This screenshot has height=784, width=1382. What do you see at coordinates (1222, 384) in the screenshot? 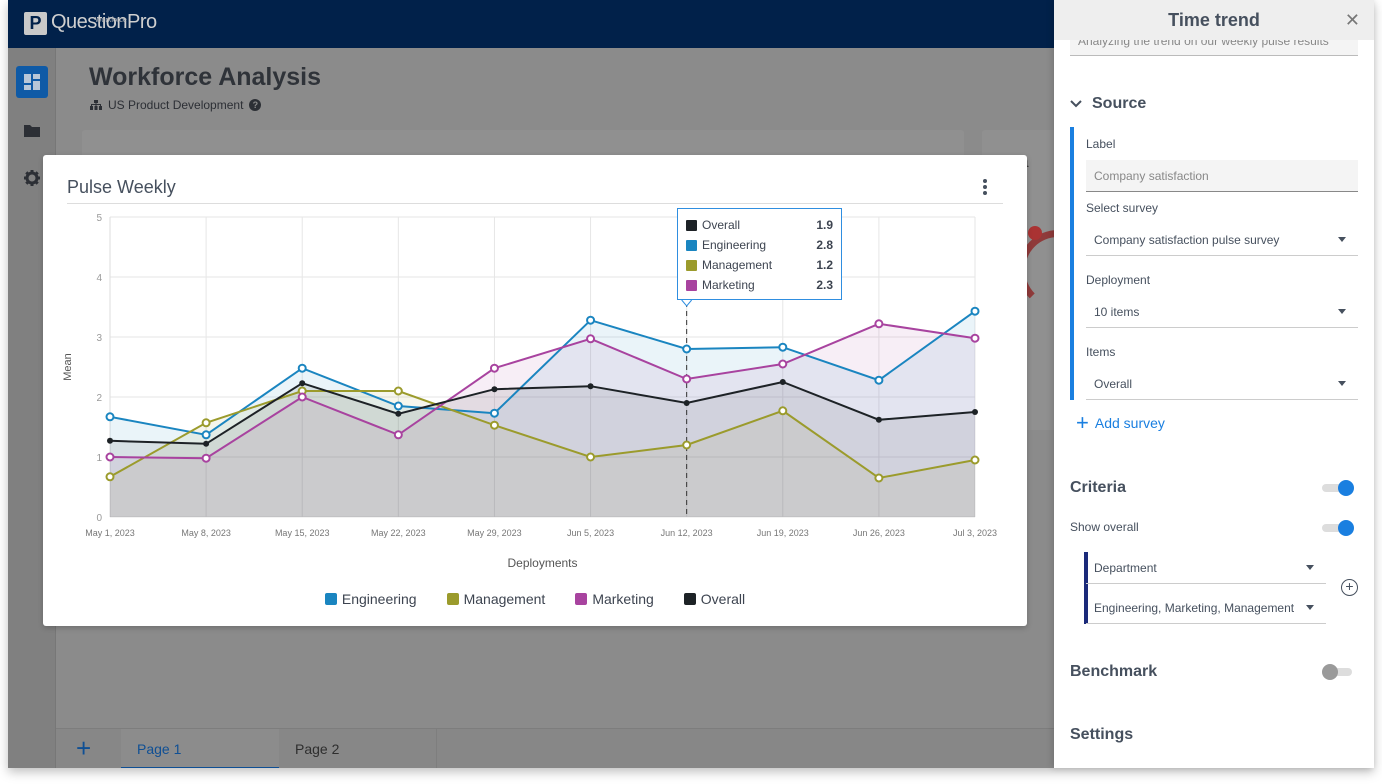
I see `items-select: Overall` at bounding box center [1222, 384].